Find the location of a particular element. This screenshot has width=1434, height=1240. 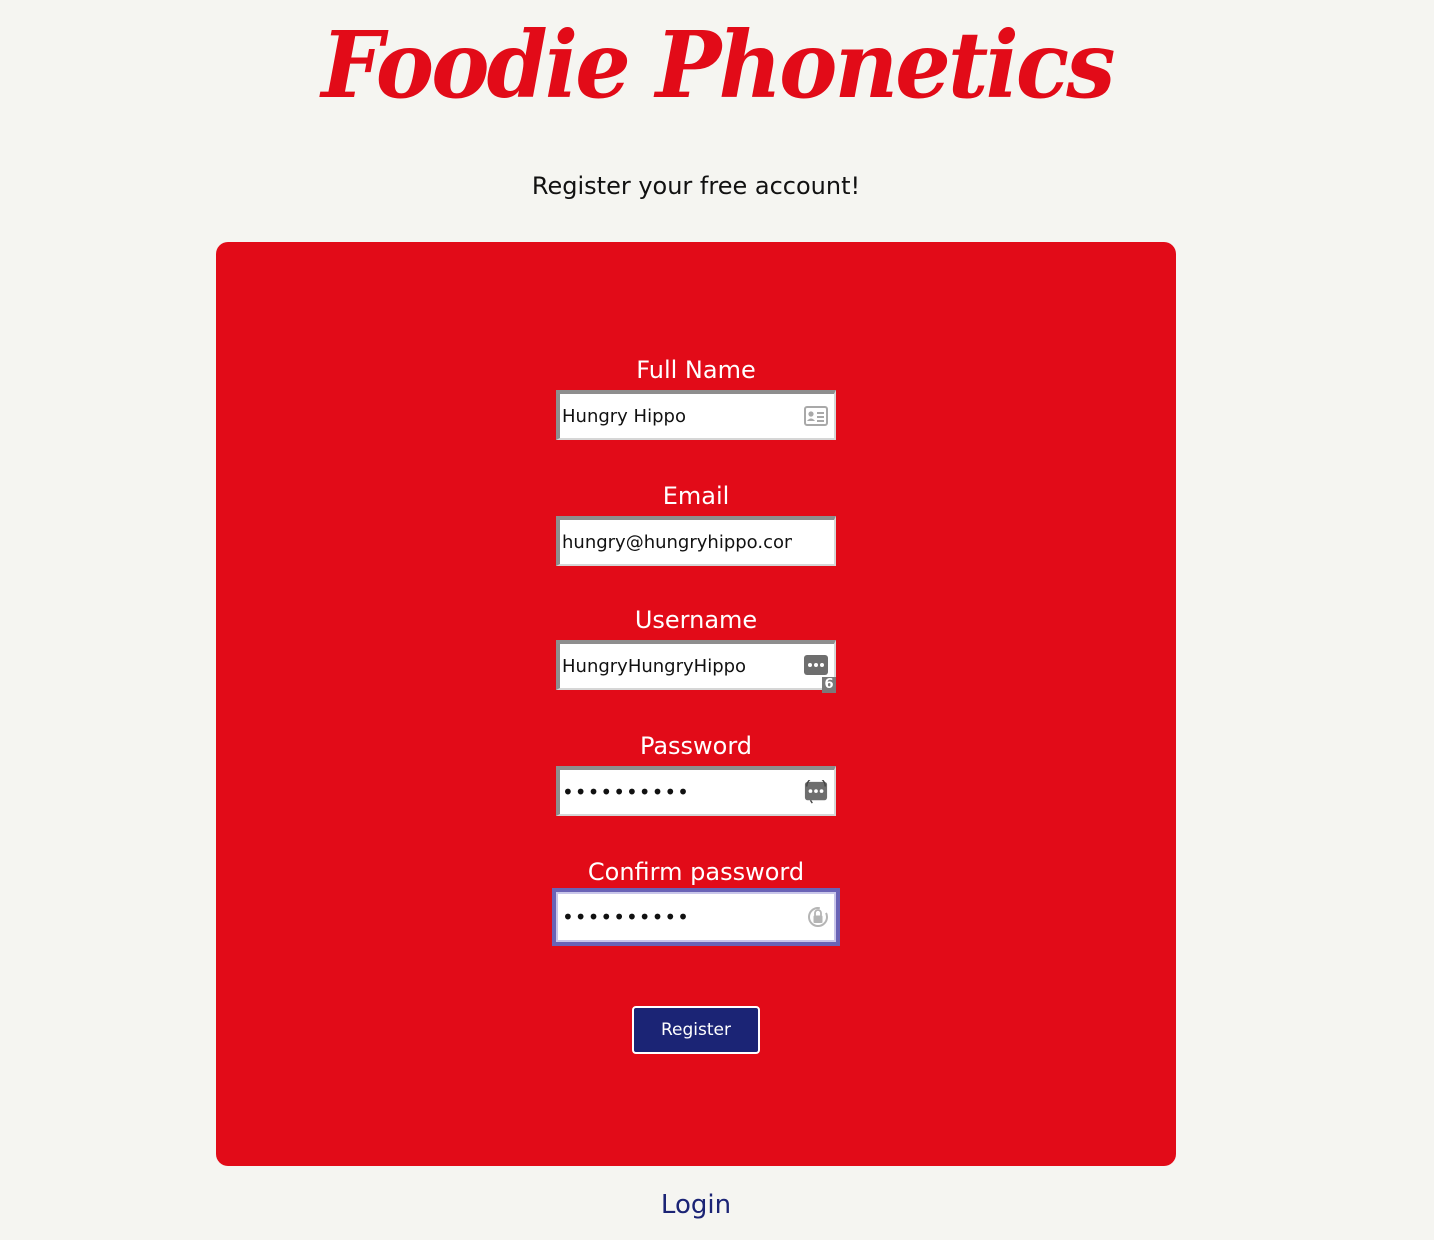

site-logo: Foodie Phonetics is located at coordinates (718, 65).